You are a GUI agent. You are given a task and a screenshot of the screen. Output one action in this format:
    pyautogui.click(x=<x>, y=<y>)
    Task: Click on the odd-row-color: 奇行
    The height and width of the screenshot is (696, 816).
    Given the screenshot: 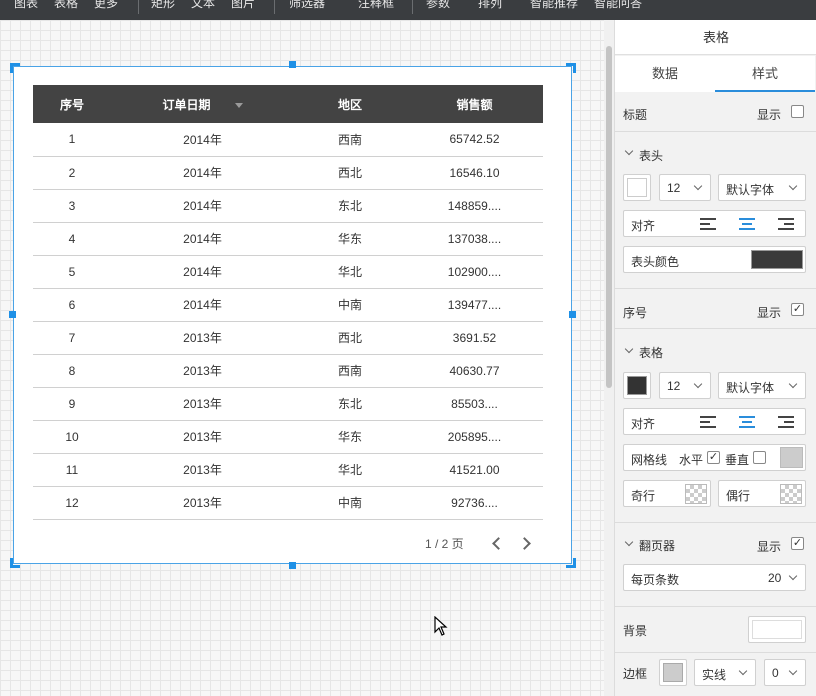 What is the action you would take?
    pyautogui.click(x=667, y=493)
    